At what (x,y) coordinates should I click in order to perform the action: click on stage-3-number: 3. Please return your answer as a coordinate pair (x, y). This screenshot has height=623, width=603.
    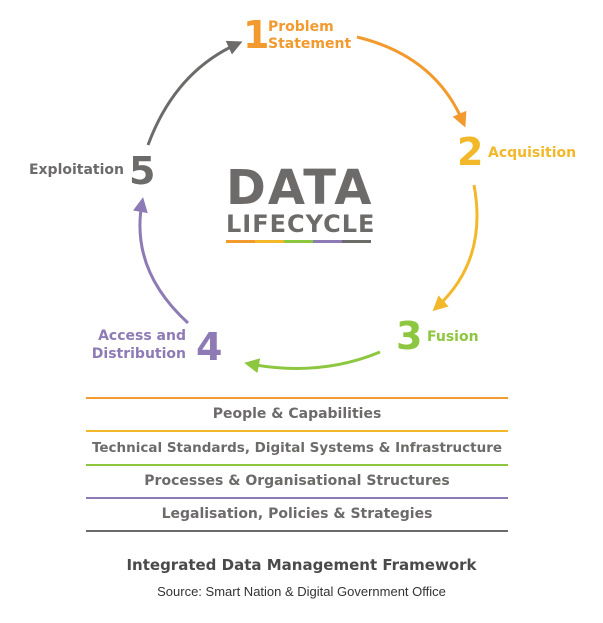
    Looking at the image, I should click on (409, 336).